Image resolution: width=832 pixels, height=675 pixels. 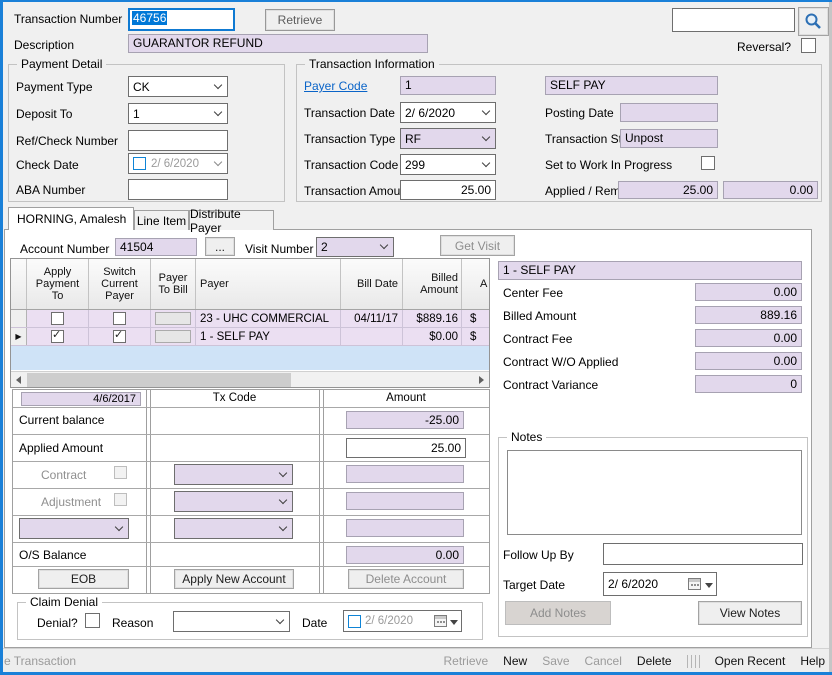 What do you see at coordinates (432, 318) in the screenshot?
I see `billed-amount-cell: $889.16` at bounding box center [432, 318].